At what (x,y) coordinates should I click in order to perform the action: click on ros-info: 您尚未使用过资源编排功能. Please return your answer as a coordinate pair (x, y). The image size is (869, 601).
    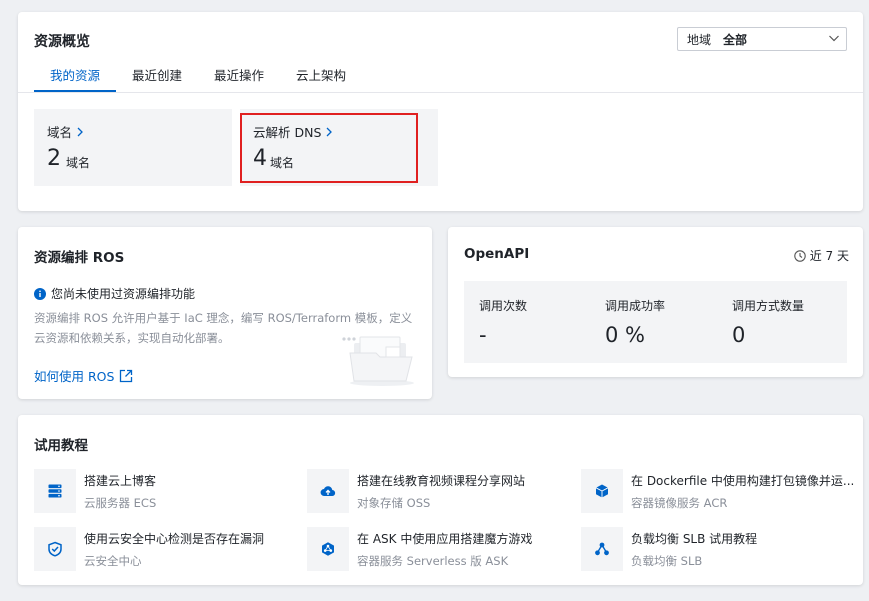
    Looking at the image, I should click on (114, 293).